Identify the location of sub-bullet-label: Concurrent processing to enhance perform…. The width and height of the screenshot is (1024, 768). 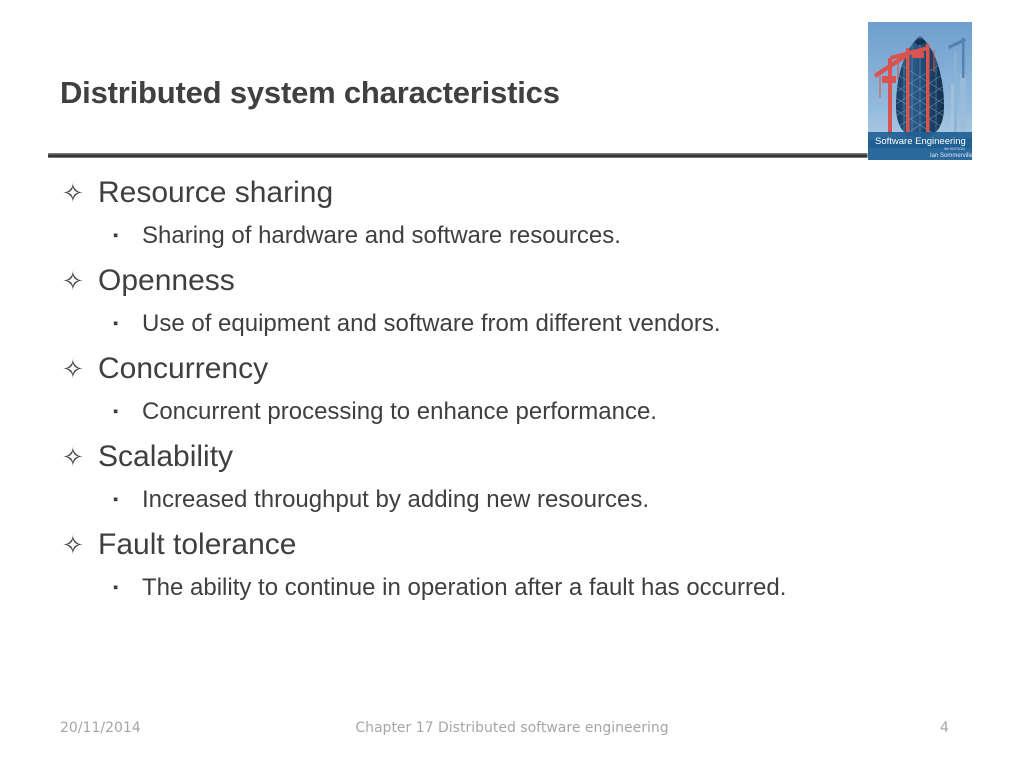
(399, 411).